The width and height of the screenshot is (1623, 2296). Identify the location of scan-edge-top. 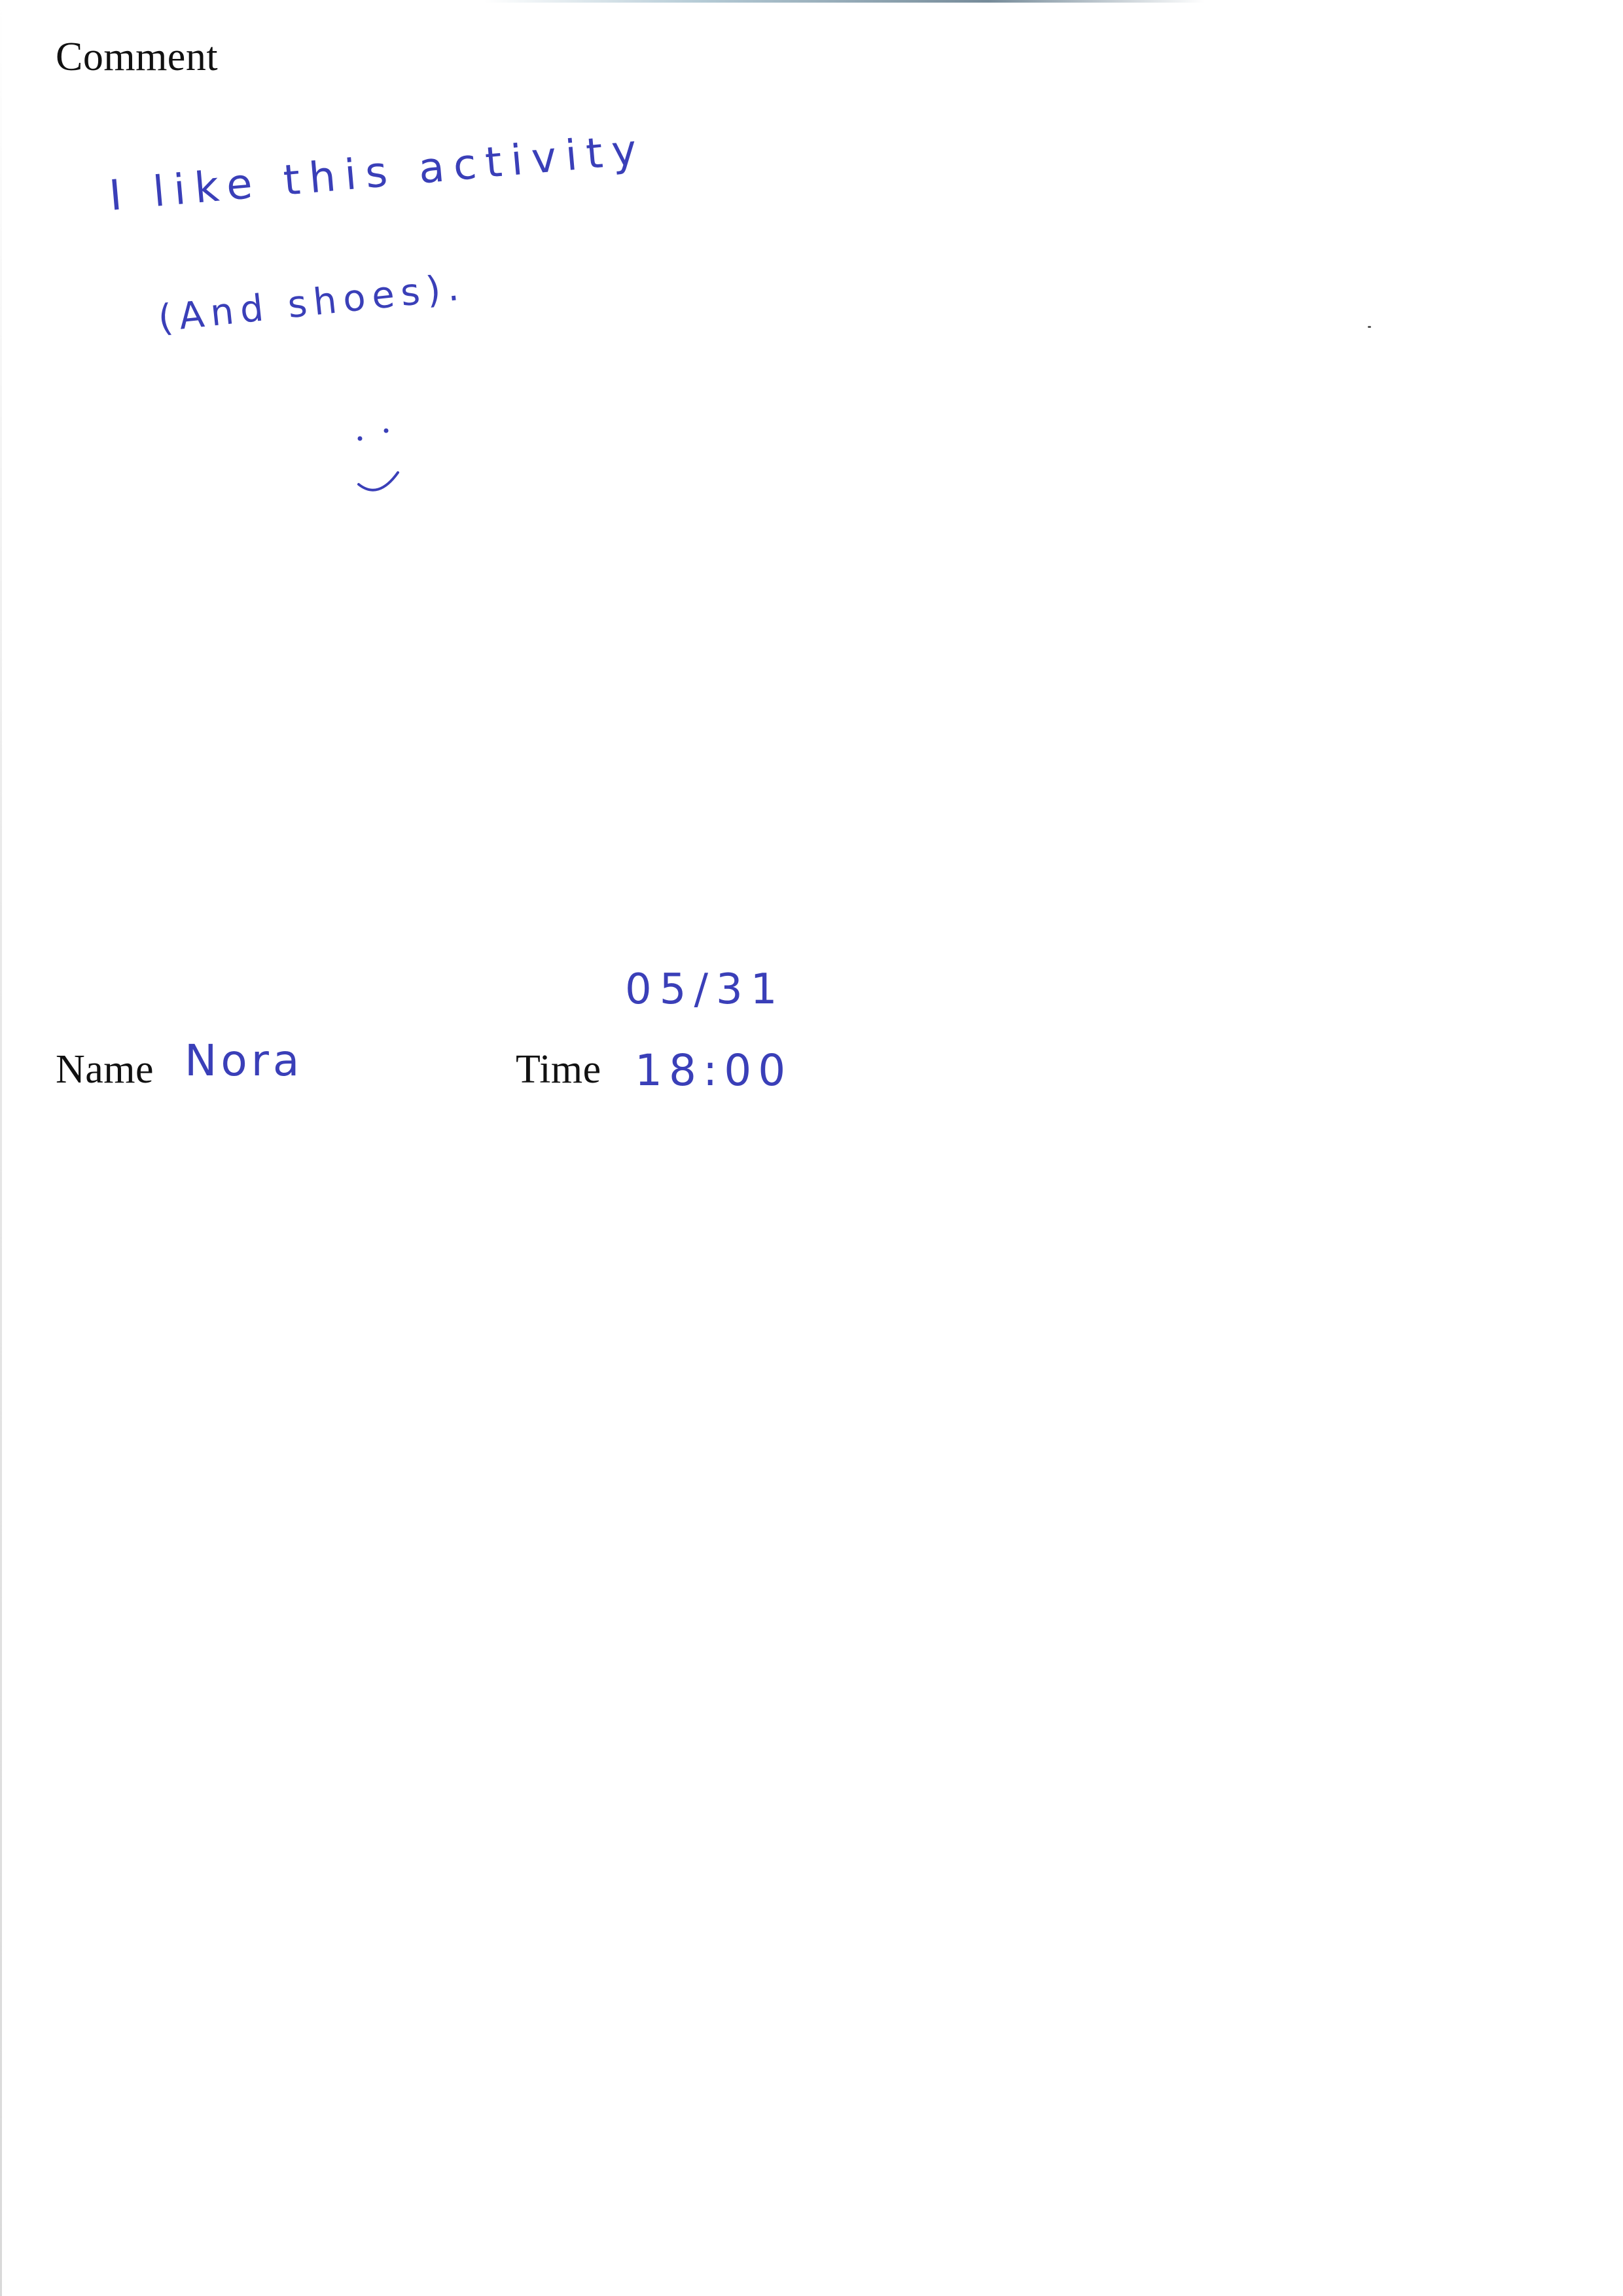
(844, 1).